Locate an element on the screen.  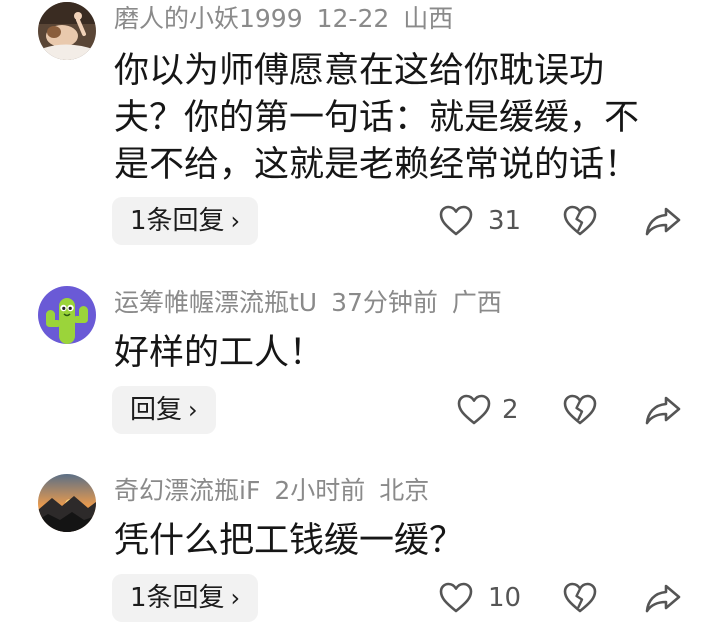
comment-actions: 10 is located at coordinates (568, 598).